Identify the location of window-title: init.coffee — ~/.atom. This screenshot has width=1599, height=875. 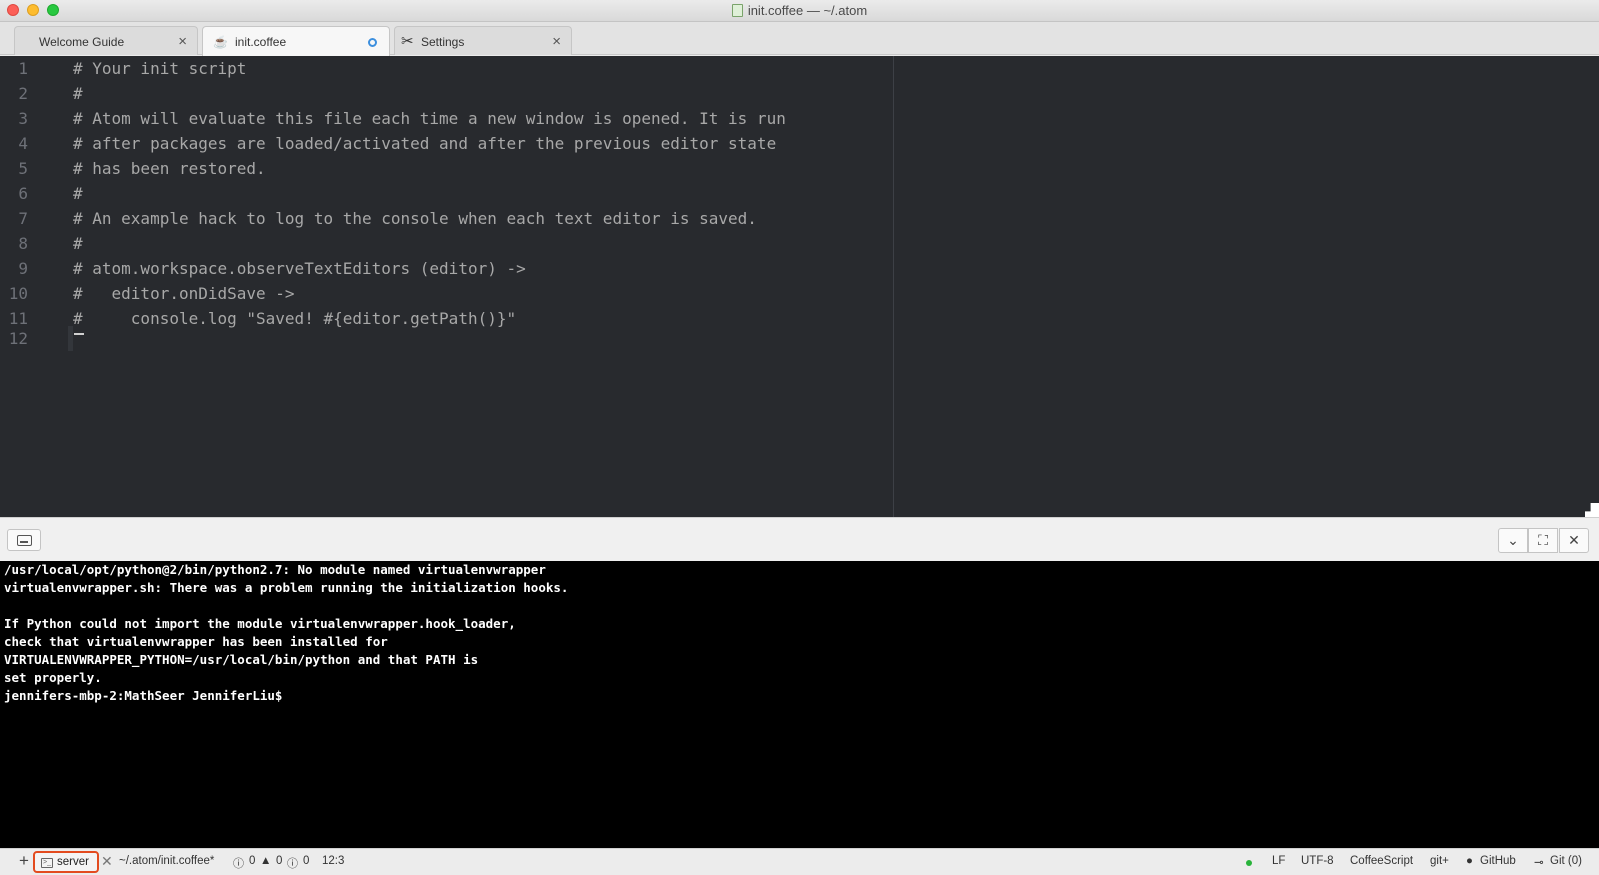
(799, 10).